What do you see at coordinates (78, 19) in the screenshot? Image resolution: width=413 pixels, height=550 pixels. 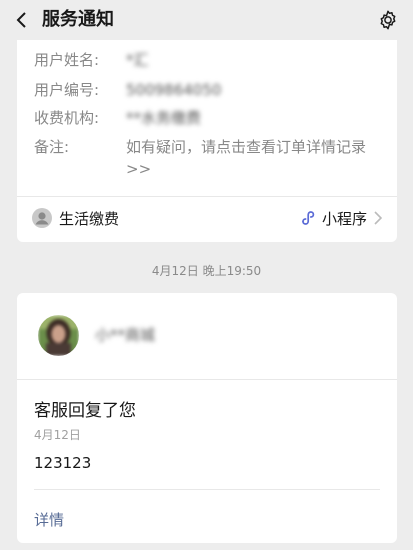 I see `page-title: 服务通知` at bounding box center [78, 19].